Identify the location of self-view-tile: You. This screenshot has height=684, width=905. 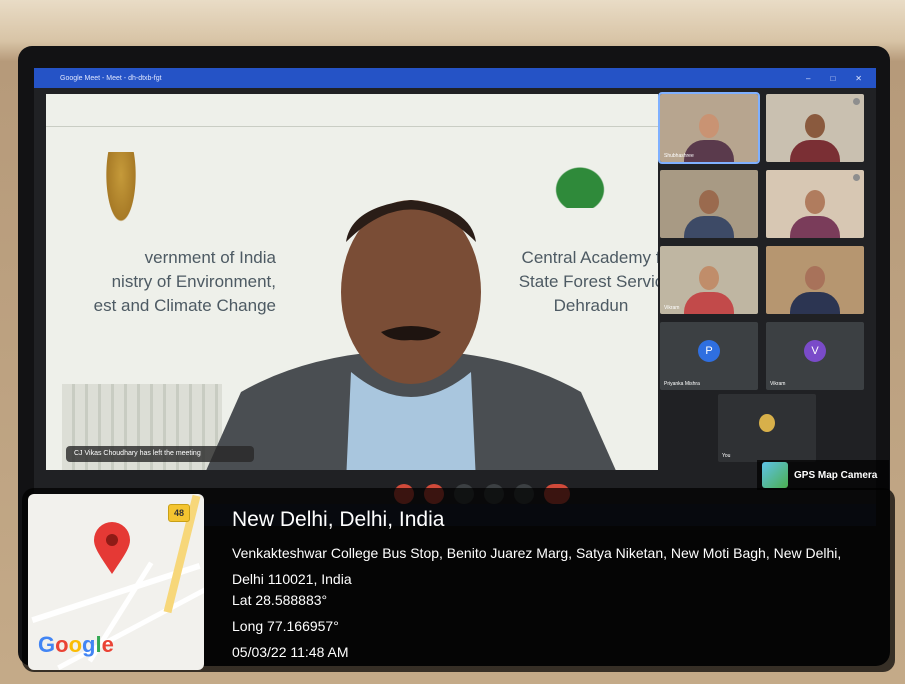
(767, 428).